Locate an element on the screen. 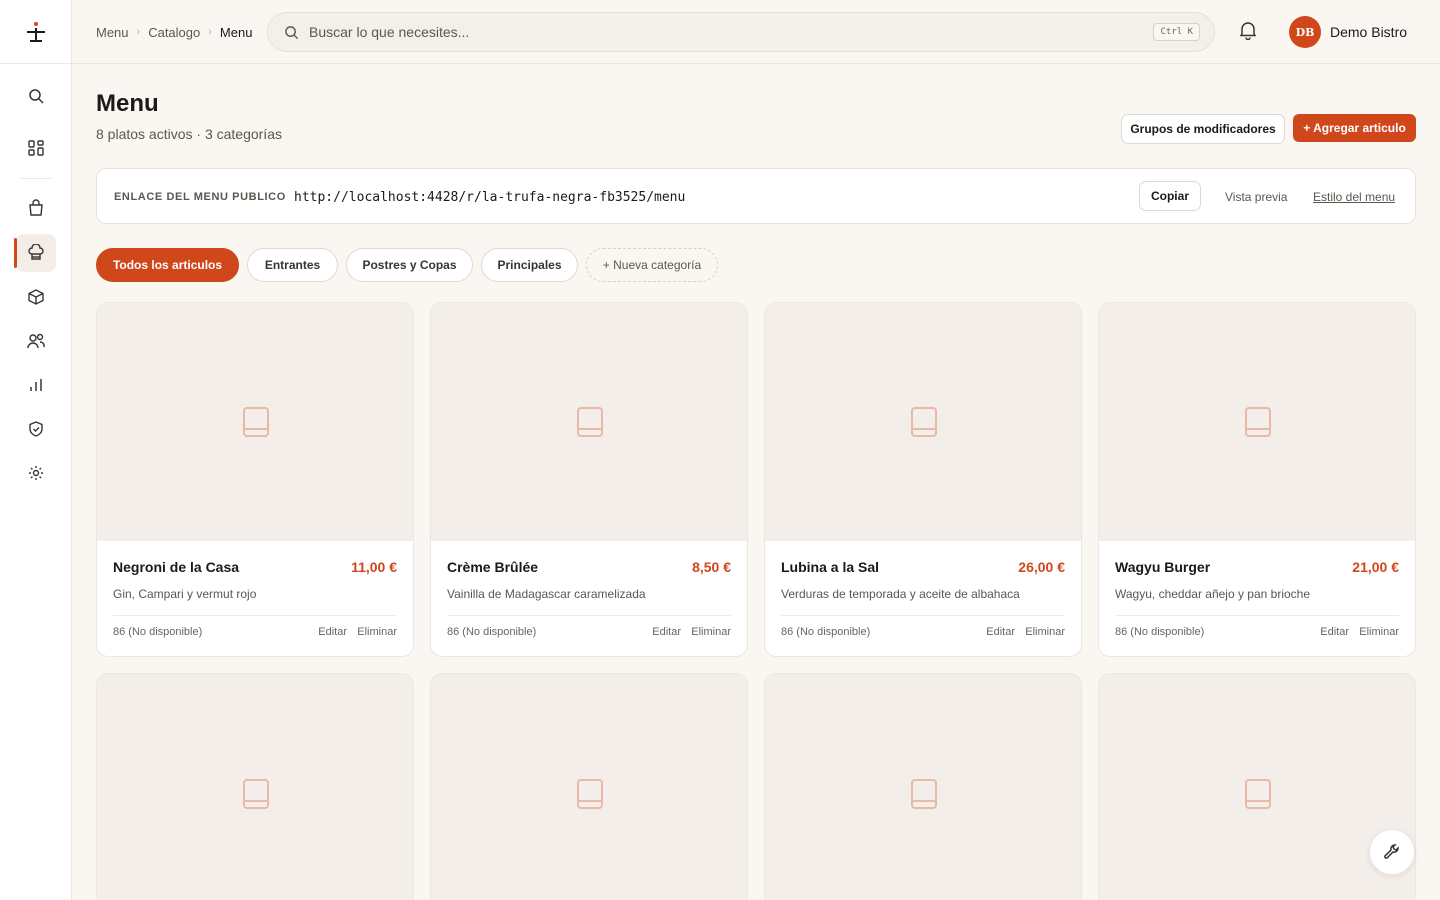  shortcut-hint: Ctrl K is located at coordinates (1176, 32).